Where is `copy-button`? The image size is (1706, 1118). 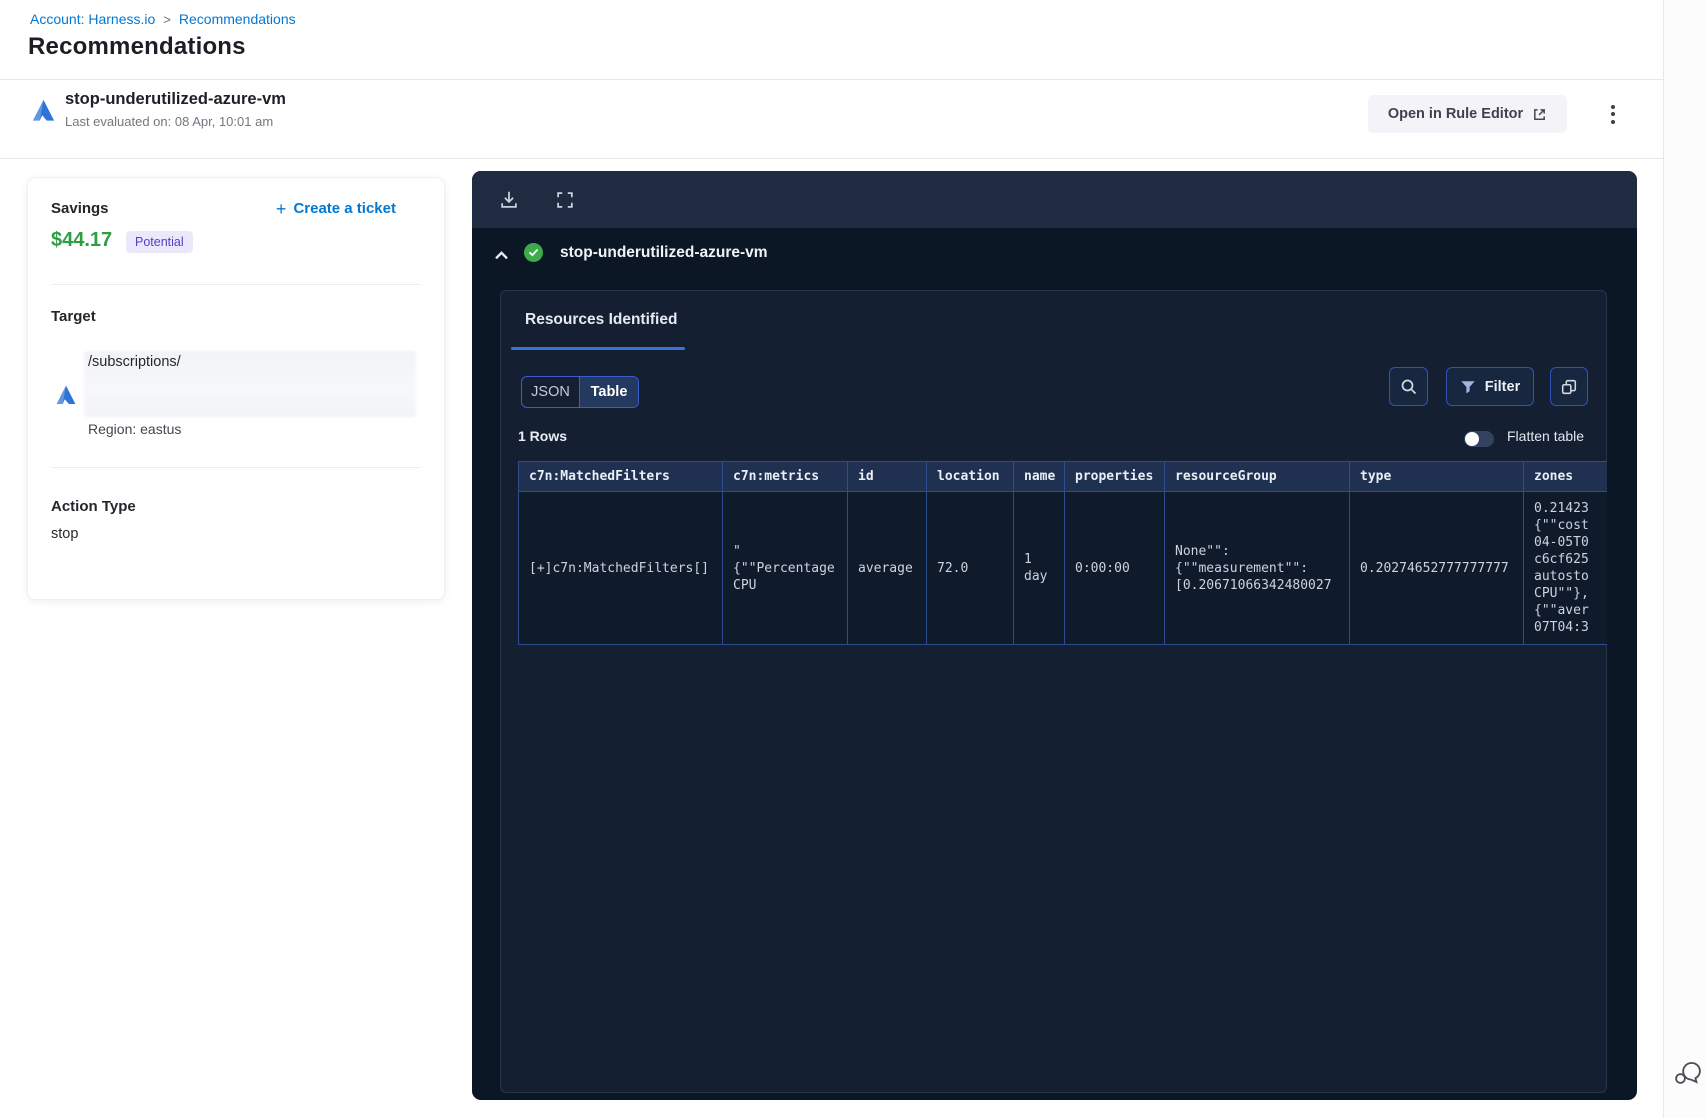
copy-button is located at coordinates (1569, 386).